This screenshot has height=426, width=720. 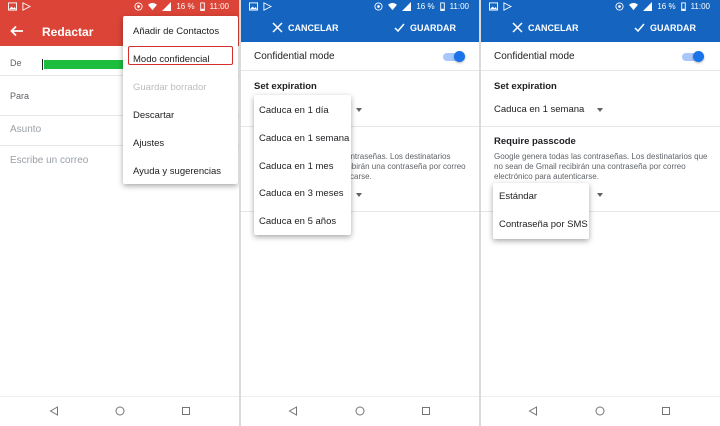 I want to click on text-cursor, so click(x=42, y=64).